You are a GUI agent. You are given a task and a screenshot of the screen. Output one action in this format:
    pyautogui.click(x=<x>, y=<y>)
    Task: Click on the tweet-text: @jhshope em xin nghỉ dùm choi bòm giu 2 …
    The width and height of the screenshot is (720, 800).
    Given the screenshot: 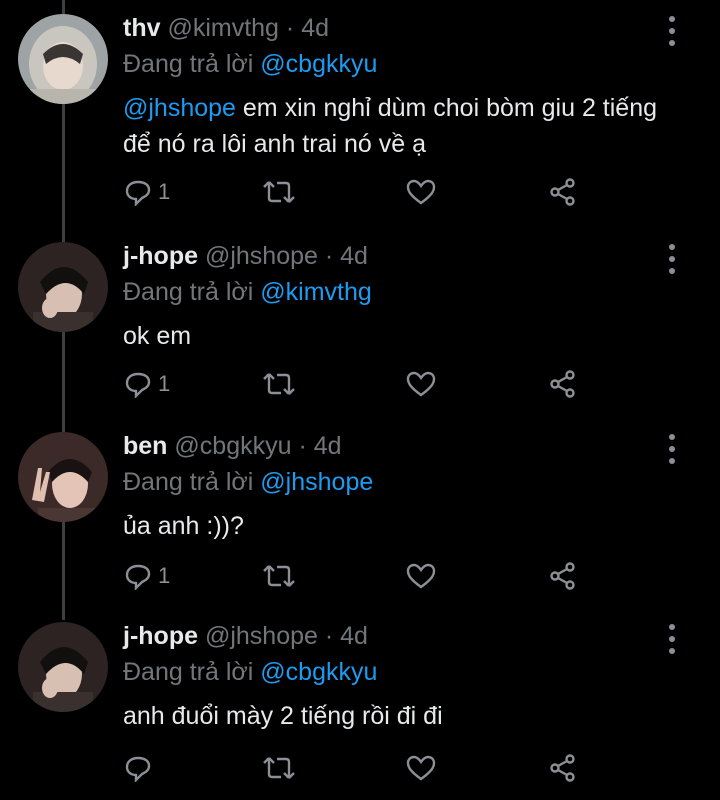 What is the action you would take?
    pyautogui.click(x=403, y=126)
    